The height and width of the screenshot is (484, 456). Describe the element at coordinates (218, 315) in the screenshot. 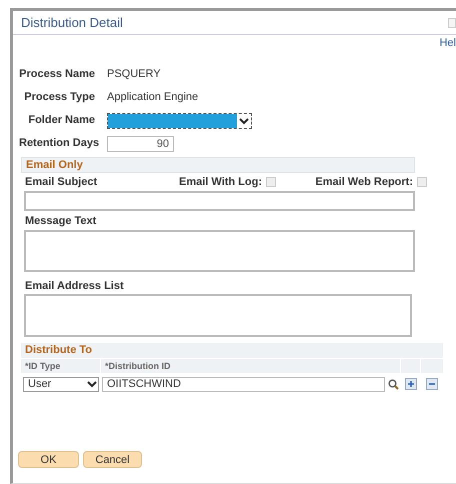

I see `email-address-field` at that location.